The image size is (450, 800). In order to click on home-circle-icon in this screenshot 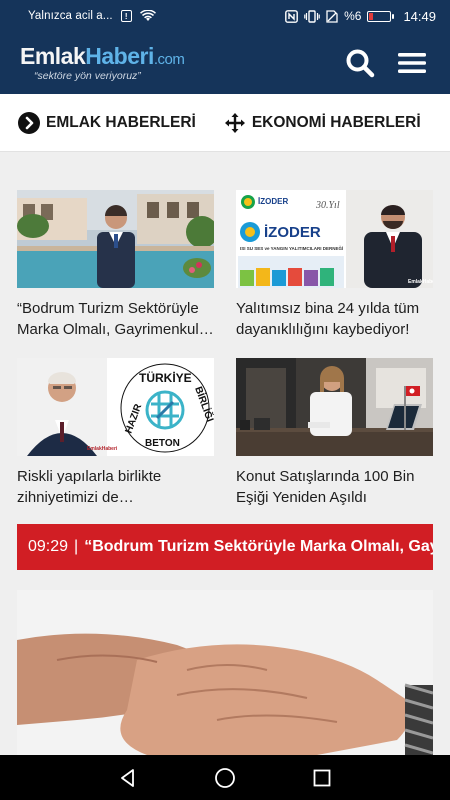, I will do `click(225, 777)`.